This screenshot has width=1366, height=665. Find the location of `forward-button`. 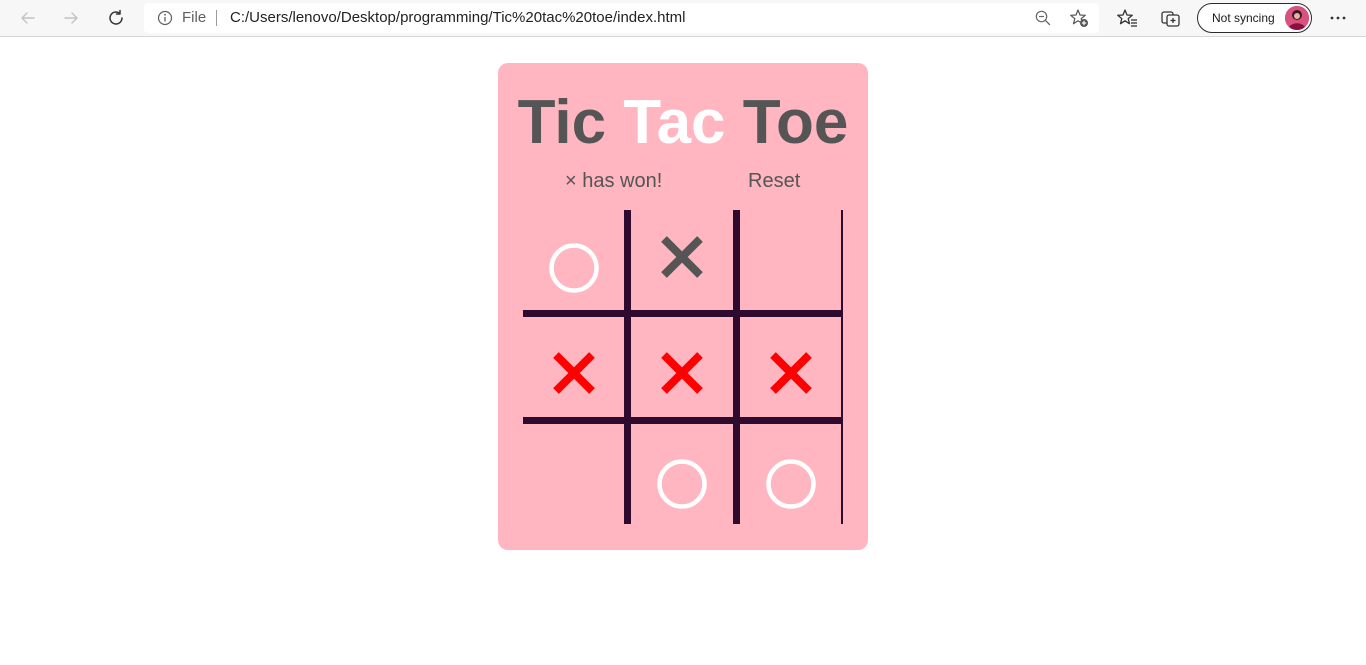

forward-button is located at coordinates (71, 18).